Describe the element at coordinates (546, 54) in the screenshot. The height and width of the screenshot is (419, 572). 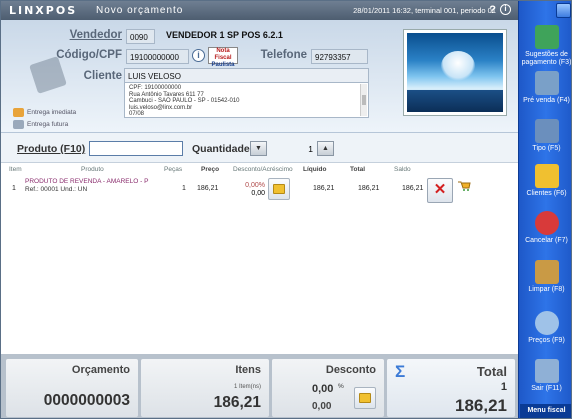
I see `sidebar-item-label: Sugestões de` at that location.